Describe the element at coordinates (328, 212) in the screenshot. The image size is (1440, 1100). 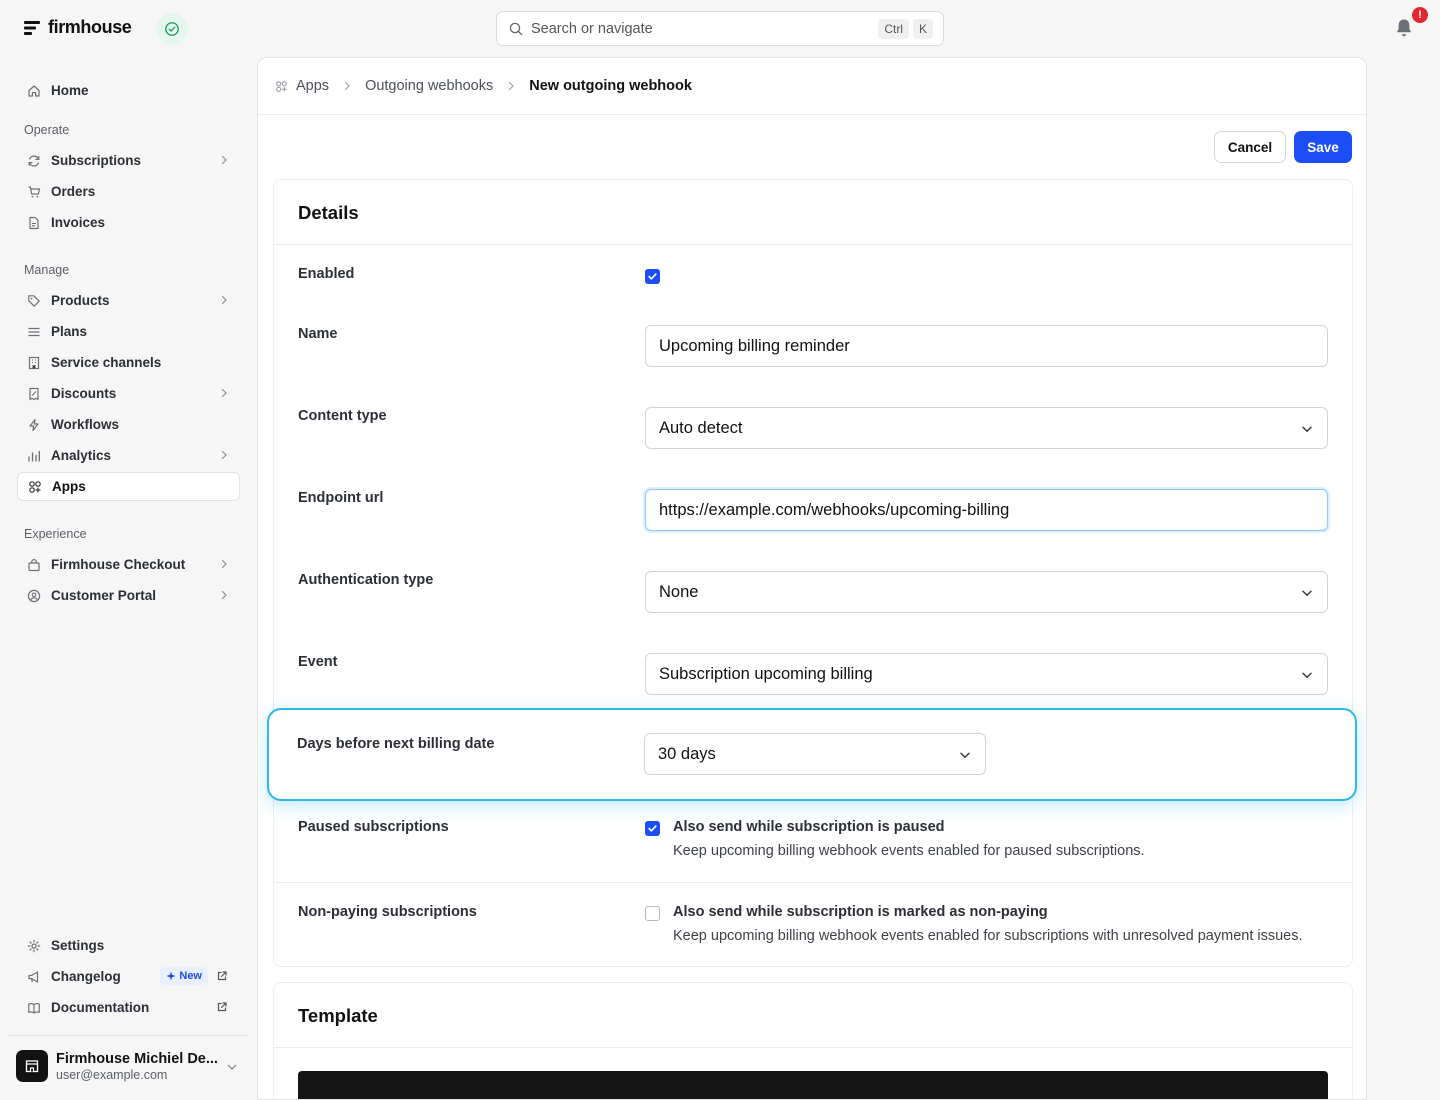
I see `details-title: Details` at that location.